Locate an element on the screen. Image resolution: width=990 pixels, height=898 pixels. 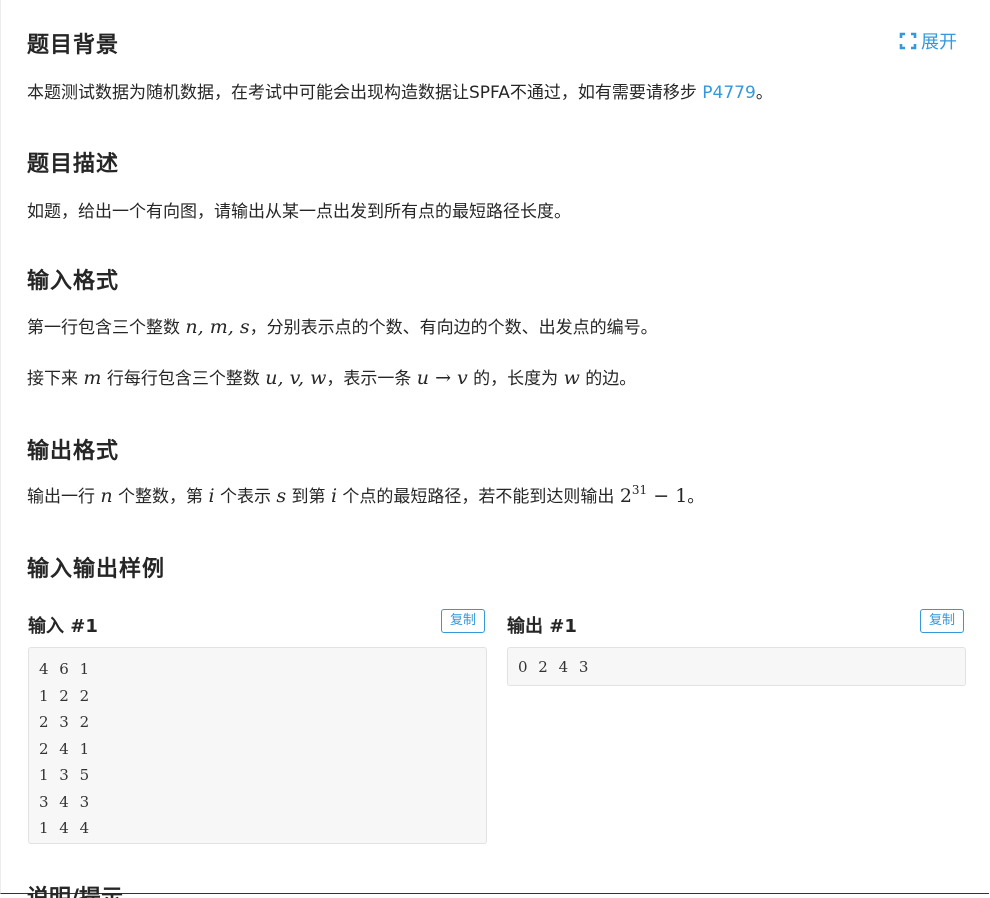
input-line: 1 2 2 is located at coordinates (66, 695).